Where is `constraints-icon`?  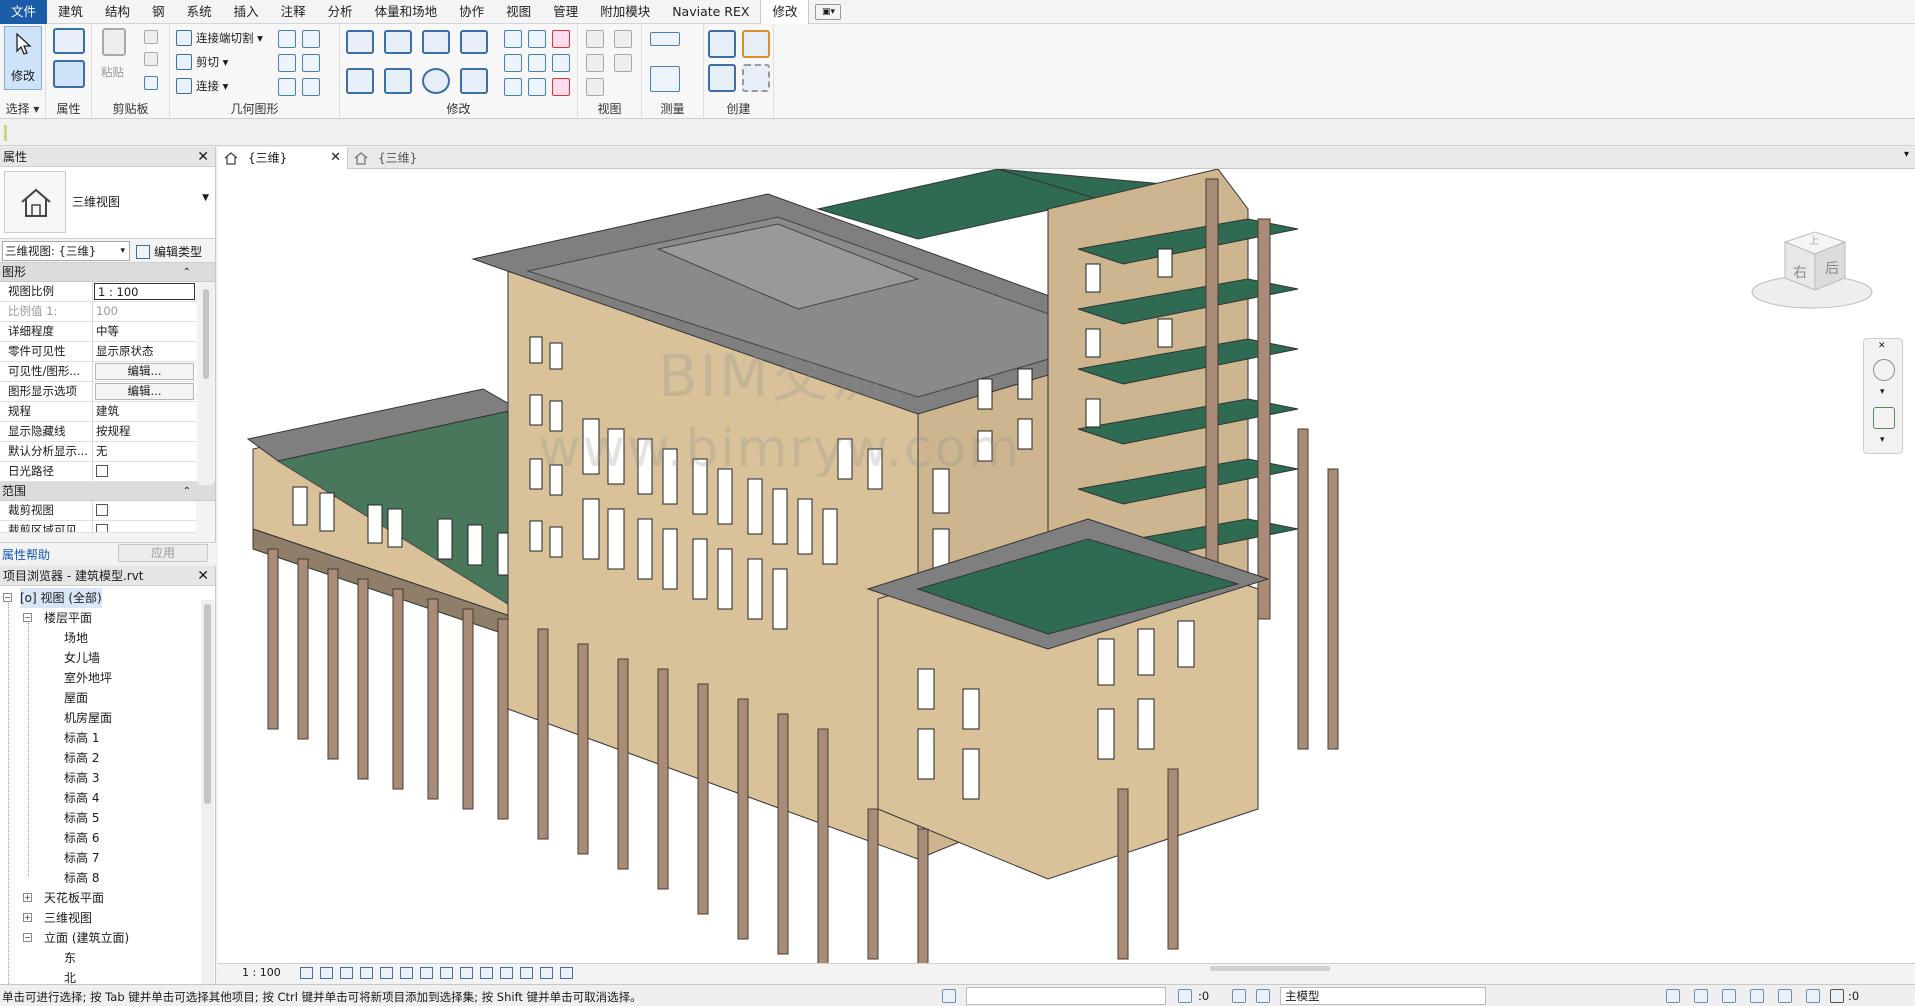
constraints-icon is located at coordinates (566, 973).